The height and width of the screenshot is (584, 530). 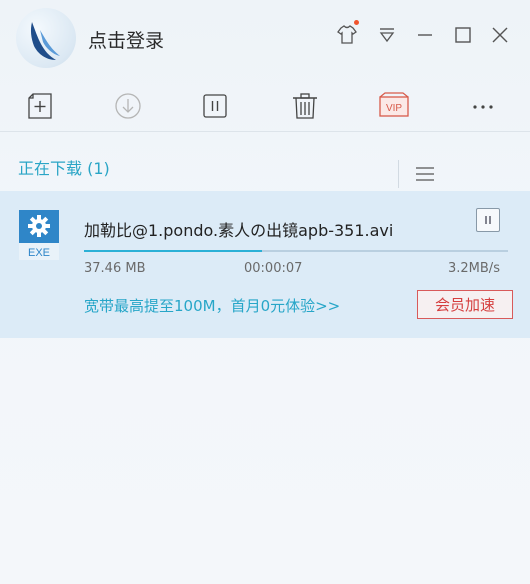 I want to click on dropdown-menu-icon, so click(x=387, y=35).